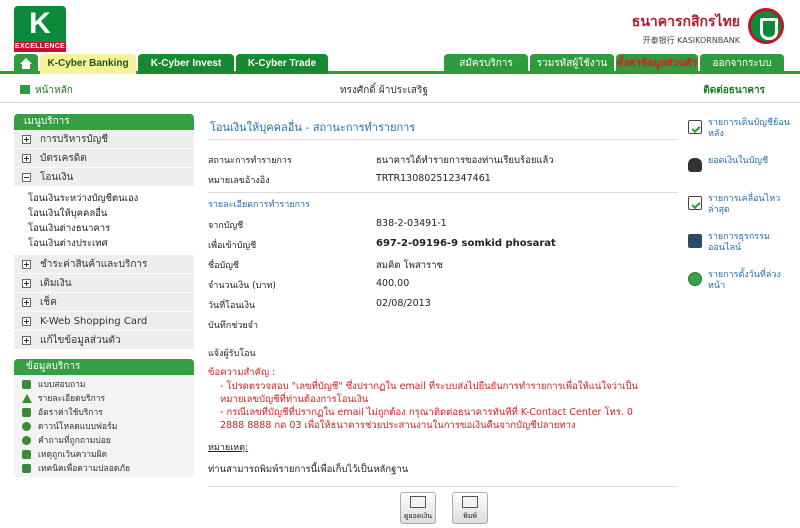  I want to click on info-item-label: รายละเอียดบริการ, so click(72, 399).